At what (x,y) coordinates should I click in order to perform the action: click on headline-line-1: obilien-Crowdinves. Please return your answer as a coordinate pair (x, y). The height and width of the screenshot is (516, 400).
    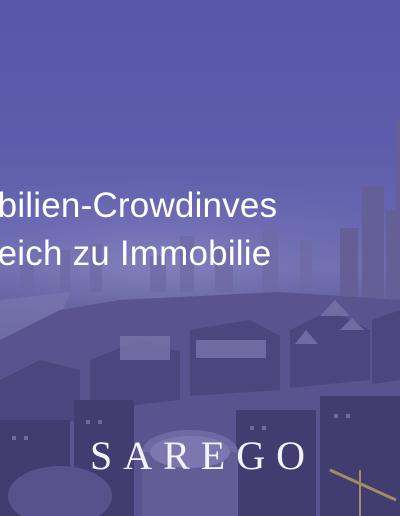
    Looking at the image, I should click on (139, 205).